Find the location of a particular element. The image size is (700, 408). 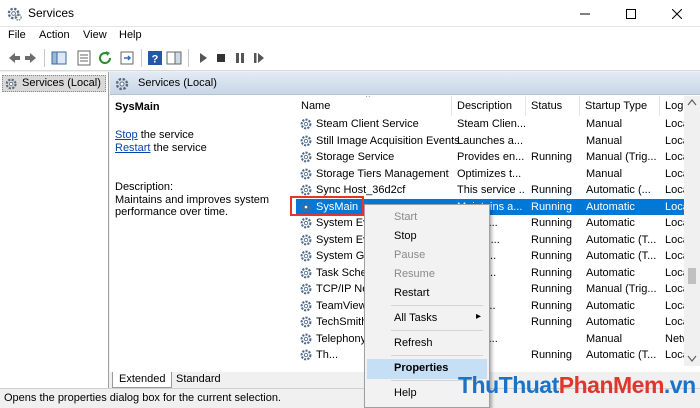

close-icon is located at coordinates (677, 13).